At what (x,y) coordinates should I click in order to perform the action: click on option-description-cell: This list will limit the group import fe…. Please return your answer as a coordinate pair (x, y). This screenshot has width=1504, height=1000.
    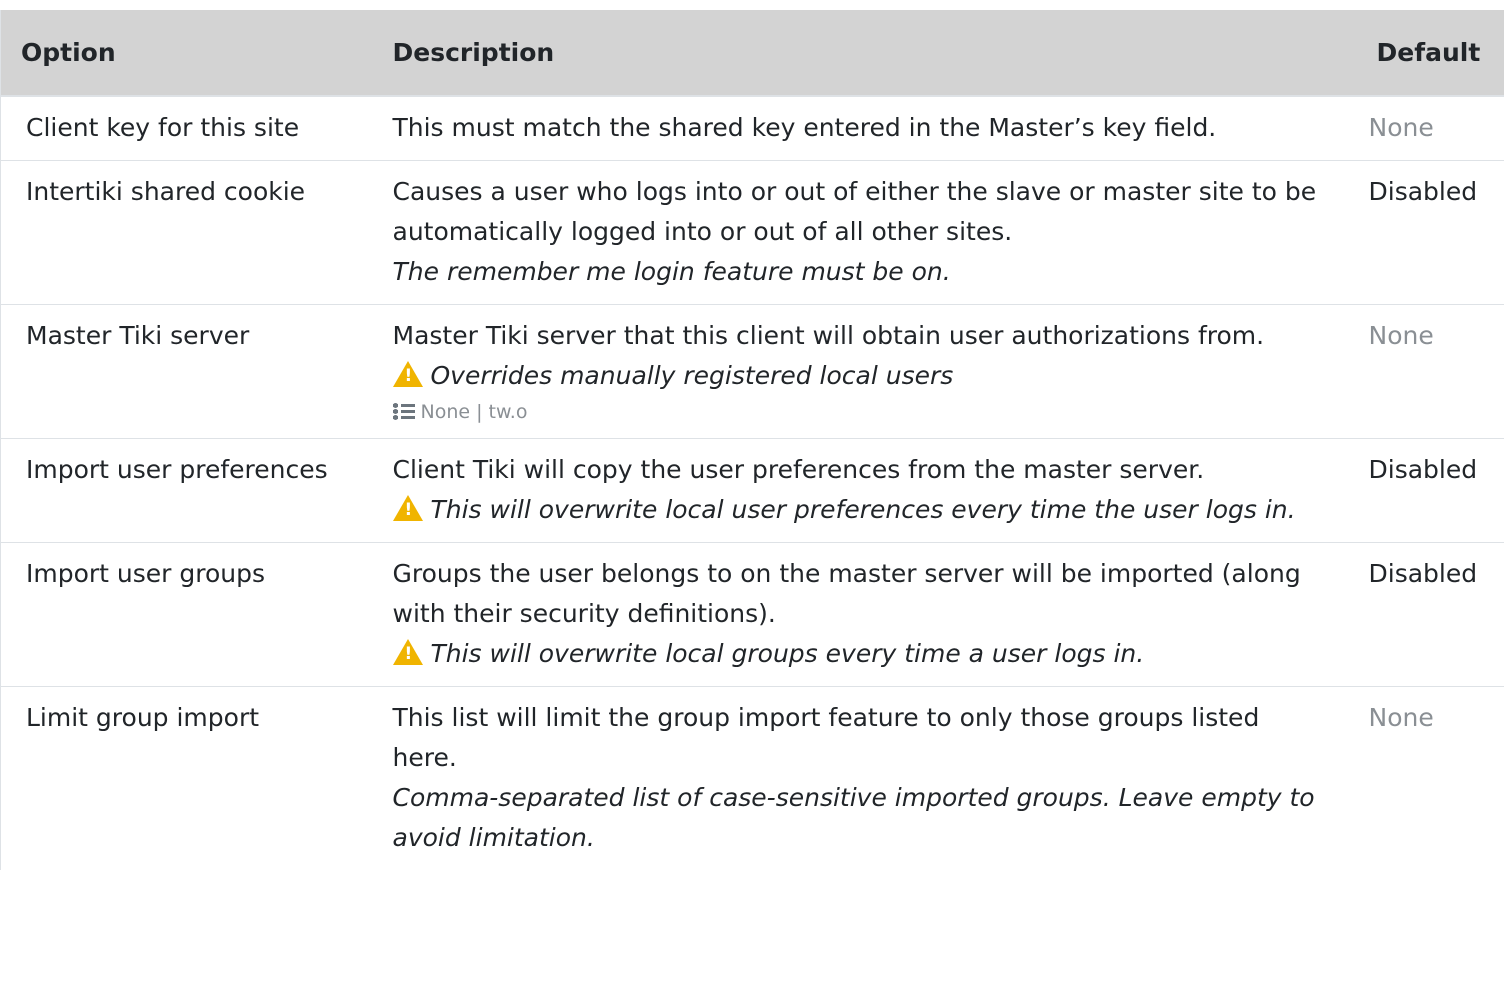
    Looking at the image, I should click on (858, 778).